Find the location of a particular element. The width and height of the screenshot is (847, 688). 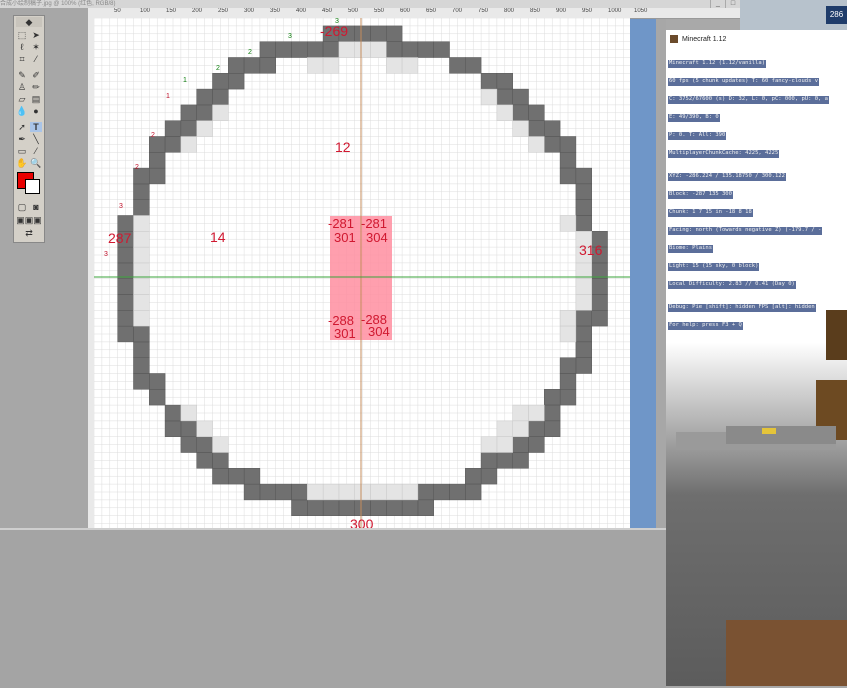

debug-line: For help: press F3 + Q is located at coordinates (705, 326).